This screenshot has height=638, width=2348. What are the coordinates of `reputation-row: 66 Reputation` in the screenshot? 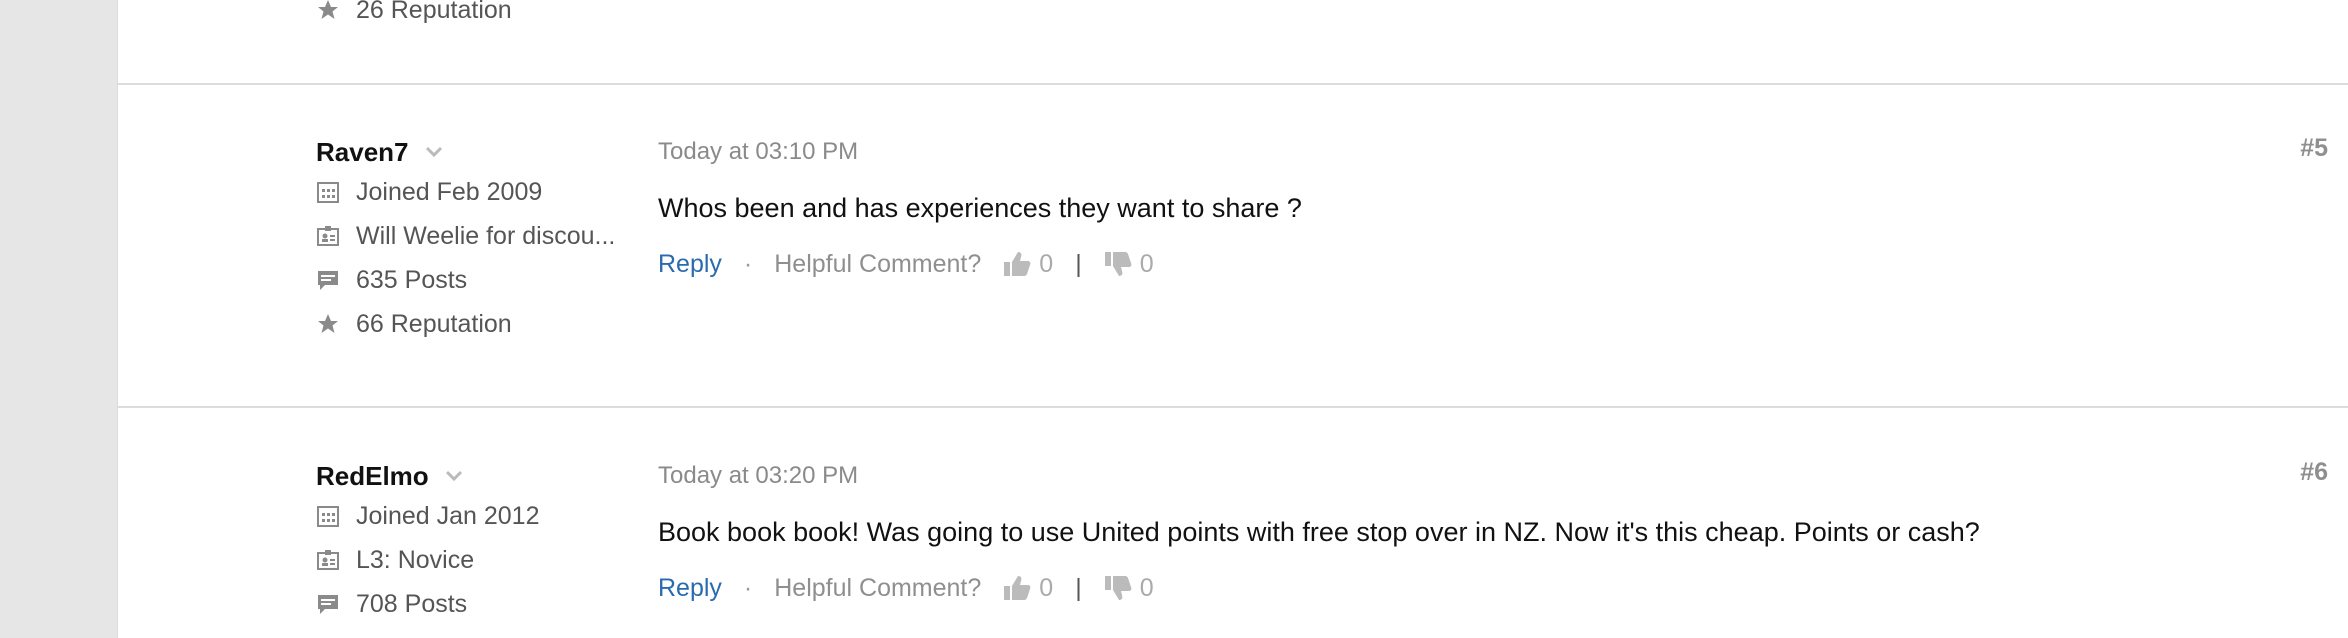 It's located at (465, 324).